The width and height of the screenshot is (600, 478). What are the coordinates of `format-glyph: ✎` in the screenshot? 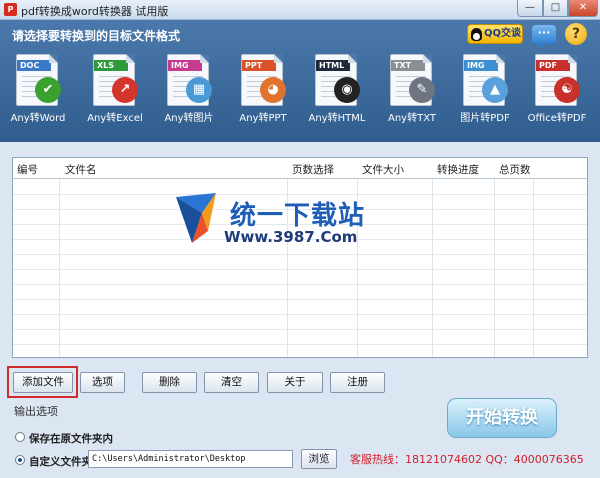 It's located at (422, 90).